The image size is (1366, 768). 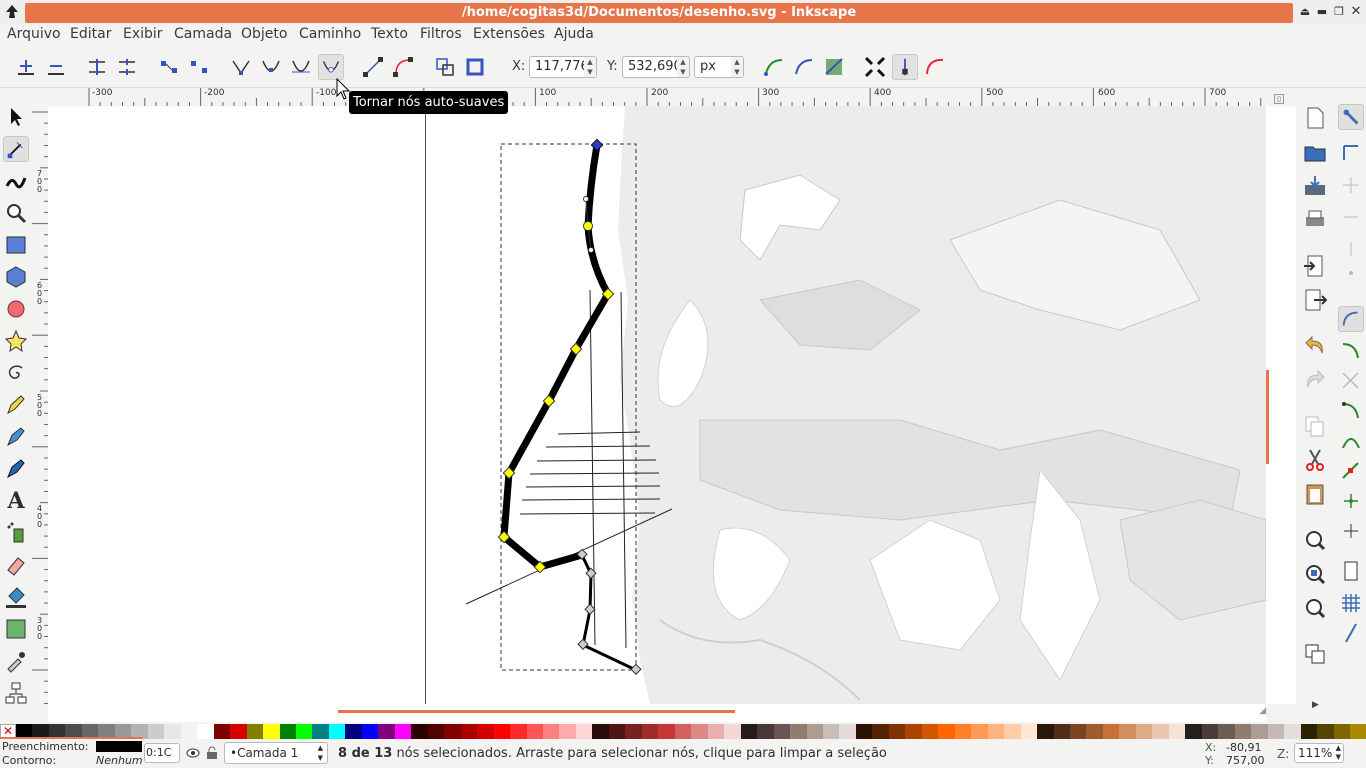 What do you see at coordinates (556, 357) in the screenshot?
I see `profile-path` at bounding box center [556, 357].